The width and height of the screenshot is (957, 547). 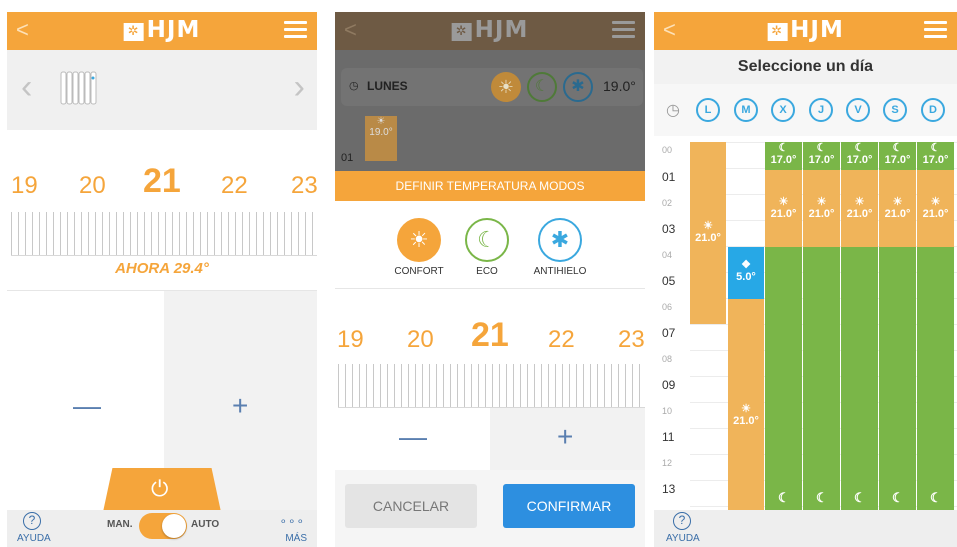 I want to click on day-button-j: J, so click(x=821, y=110).